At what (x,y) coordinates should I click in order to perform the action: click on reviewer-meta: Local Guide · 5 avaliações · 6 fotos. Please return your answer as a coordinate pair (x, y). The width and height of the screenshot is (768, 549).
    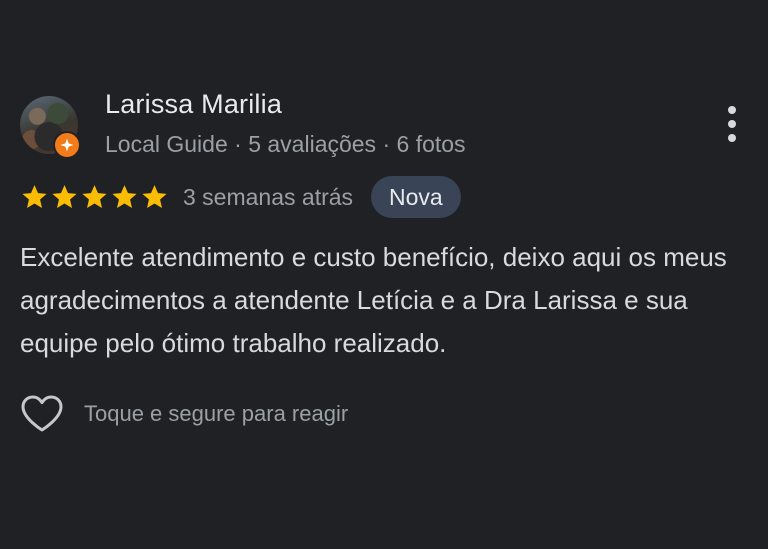
    Looking at the image, I should click on (285, 144).